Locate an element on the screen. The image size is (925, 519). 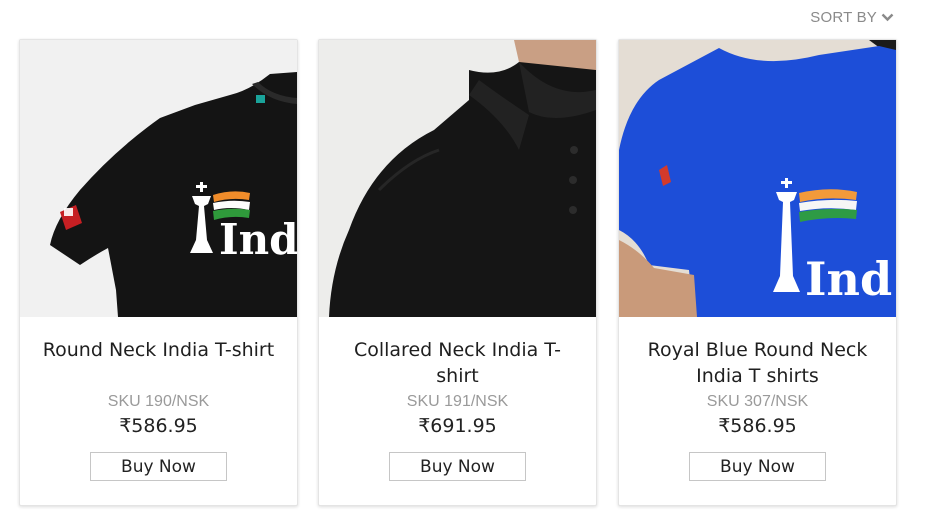
sort-by-label: SORT BY is located at coordinates (843, 17).